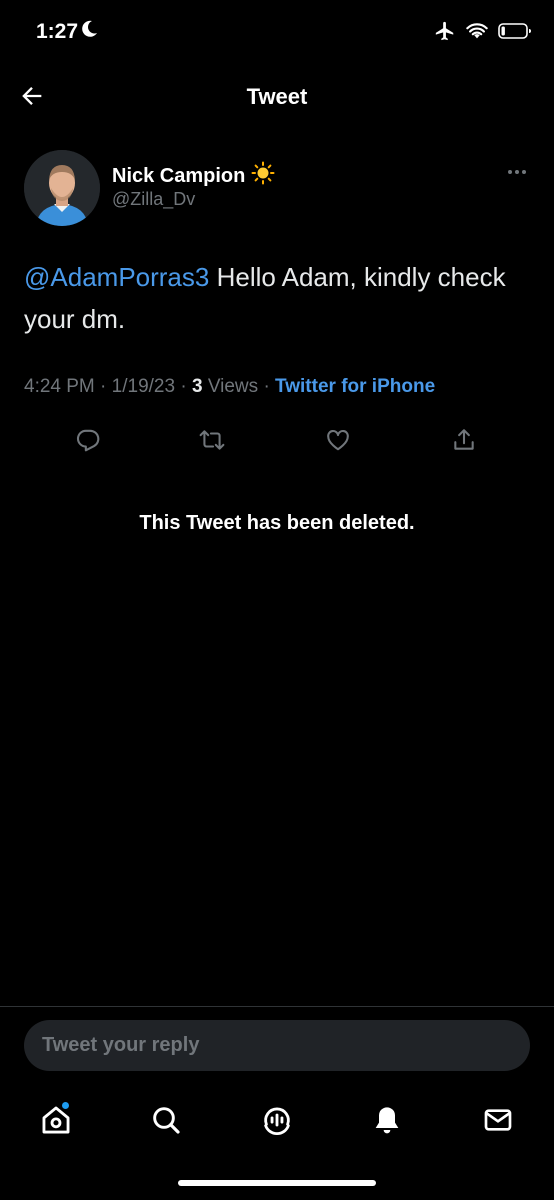 The image size is (554, 1200). Describe the element at coordinates (445, 33) in the screenshot. I see `airplane-icon` at that location.